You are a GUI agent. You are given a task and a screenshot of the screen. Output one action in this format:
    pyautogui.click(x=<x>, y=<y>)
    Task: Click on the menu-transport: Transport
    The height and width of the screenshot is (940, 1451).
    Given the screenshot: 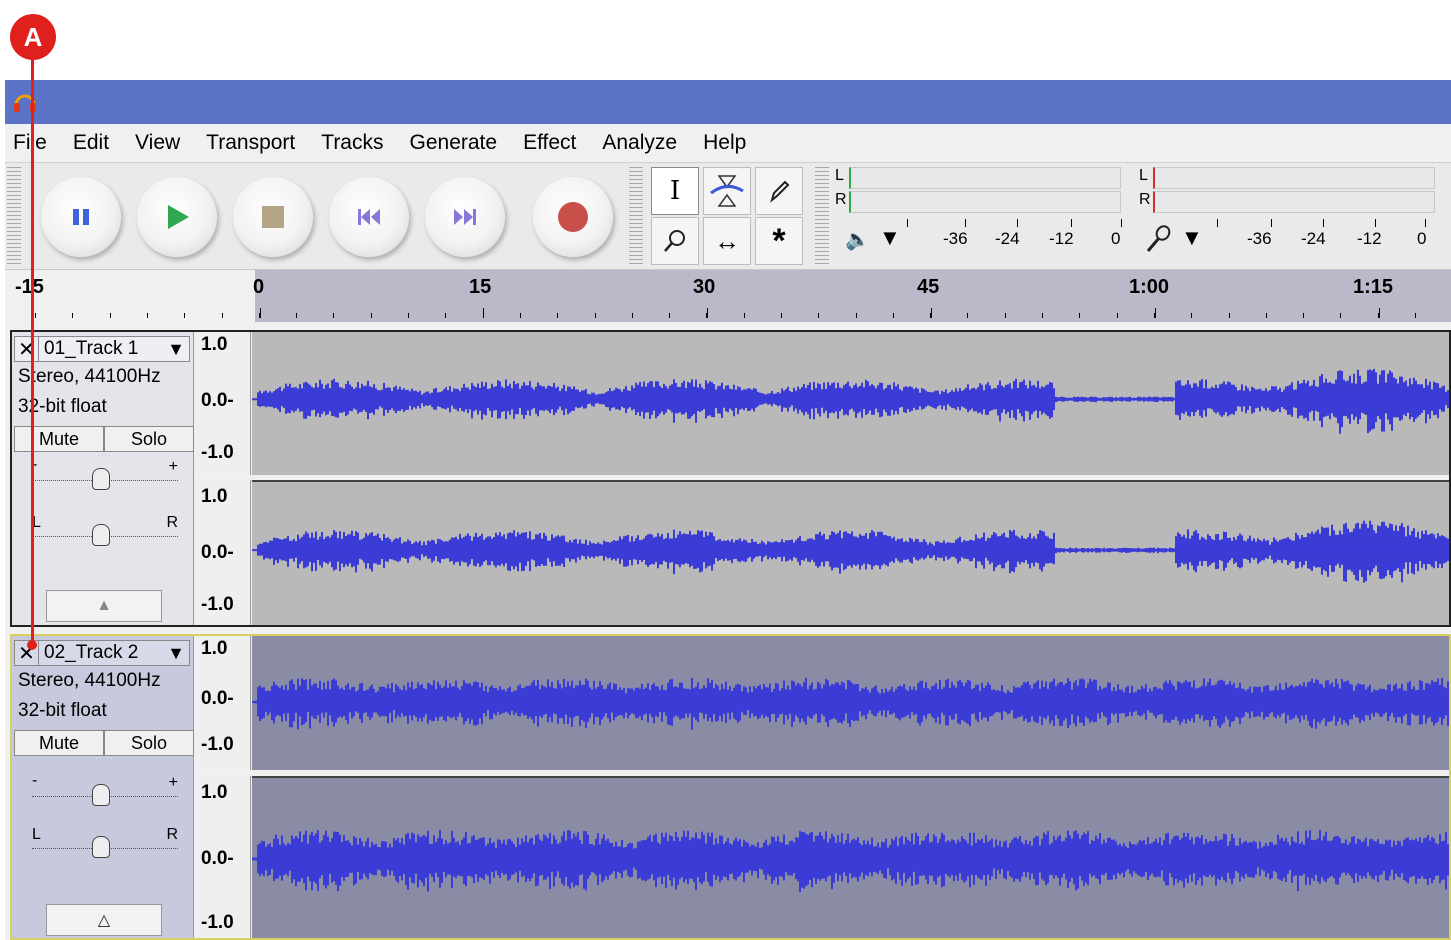 What is the action you would take?
    pyautogui.click(x=250, y=143)
    